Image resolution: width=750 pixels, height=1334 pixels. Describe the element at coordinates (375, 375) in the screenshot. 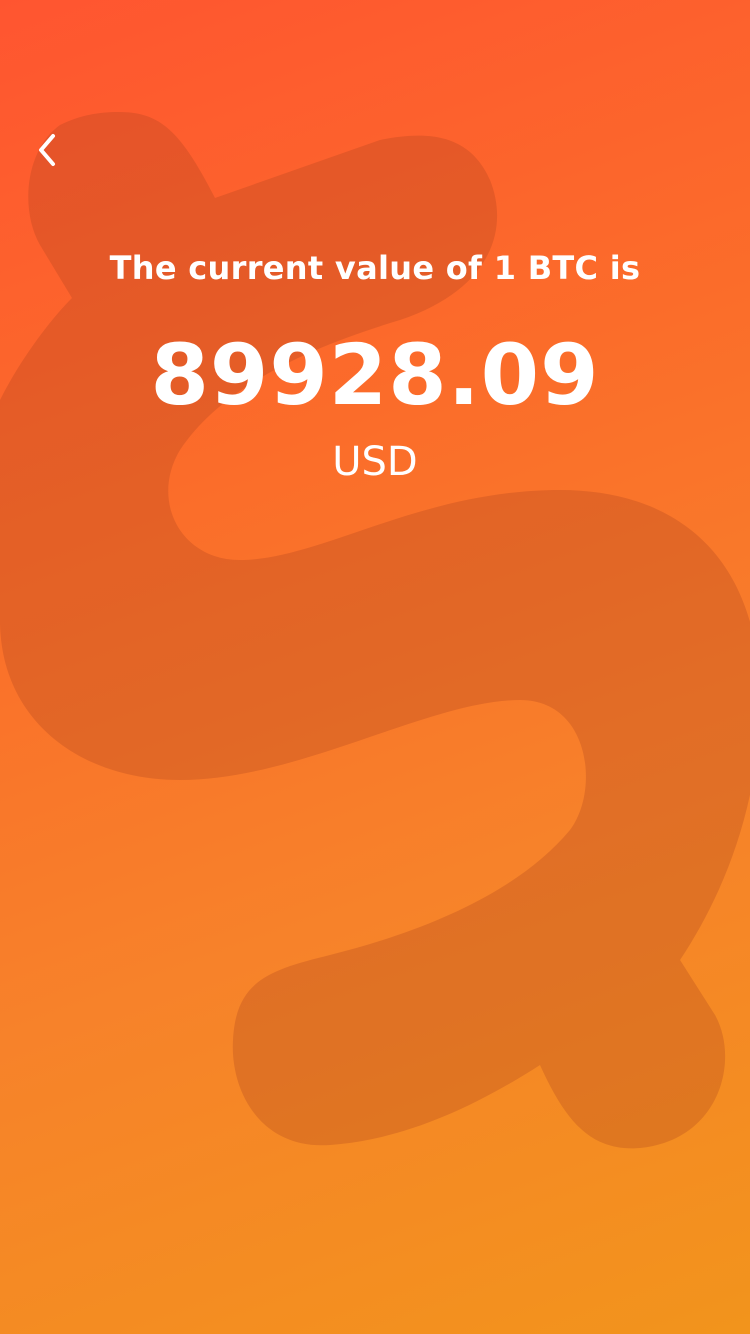

I see `btc-price-value: 89928.09` at that location.